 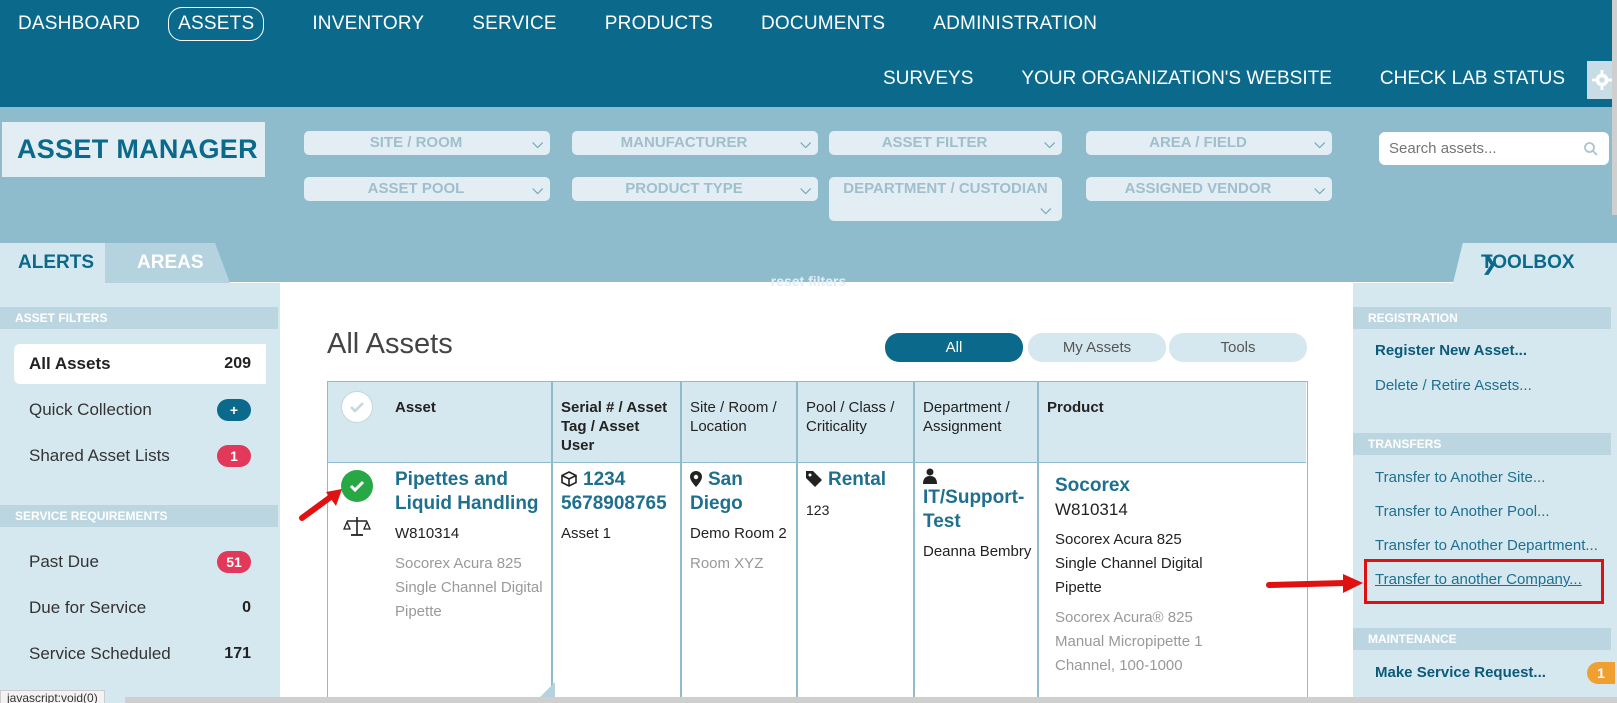 What do you see at coordinates (1482, 639) in the screenshot?
I see `maintenance-header: MAINTENANCE` at bounding box center [1482, 639].